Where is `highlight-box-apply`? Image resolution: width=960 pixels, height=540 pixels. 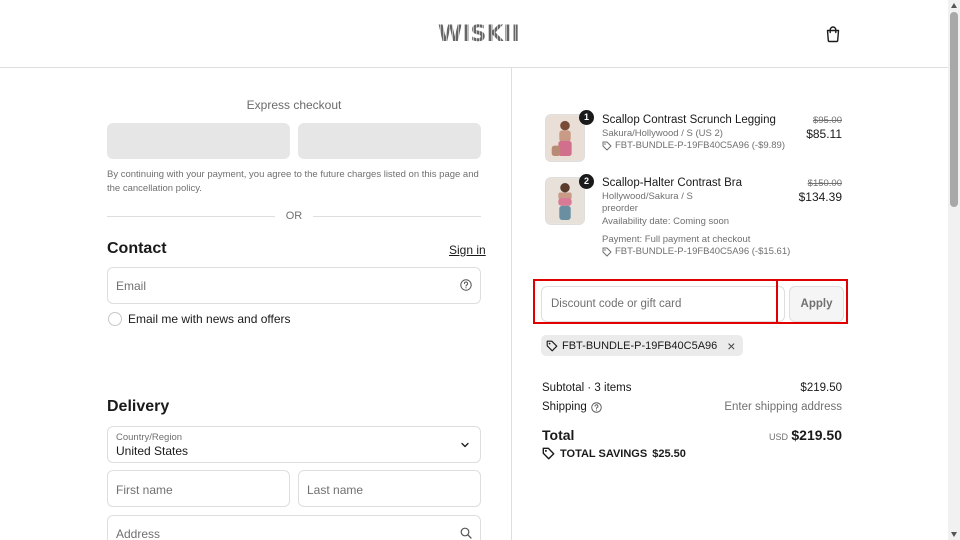 highlight-box-apply is located at coordinates (812, 301).